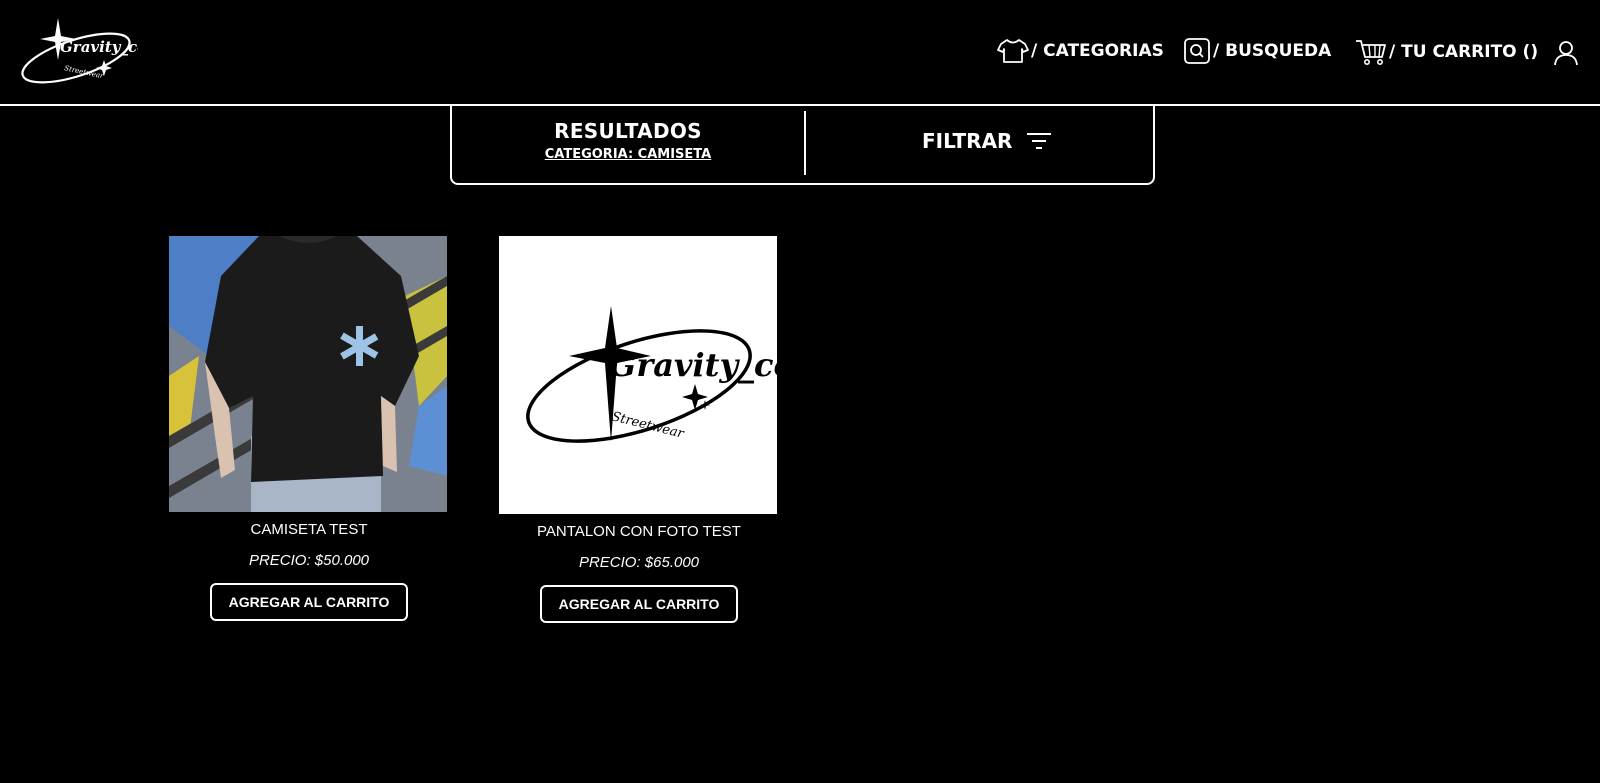  I want to click on product-name: CAMISETA TEST, so click(309, 529).